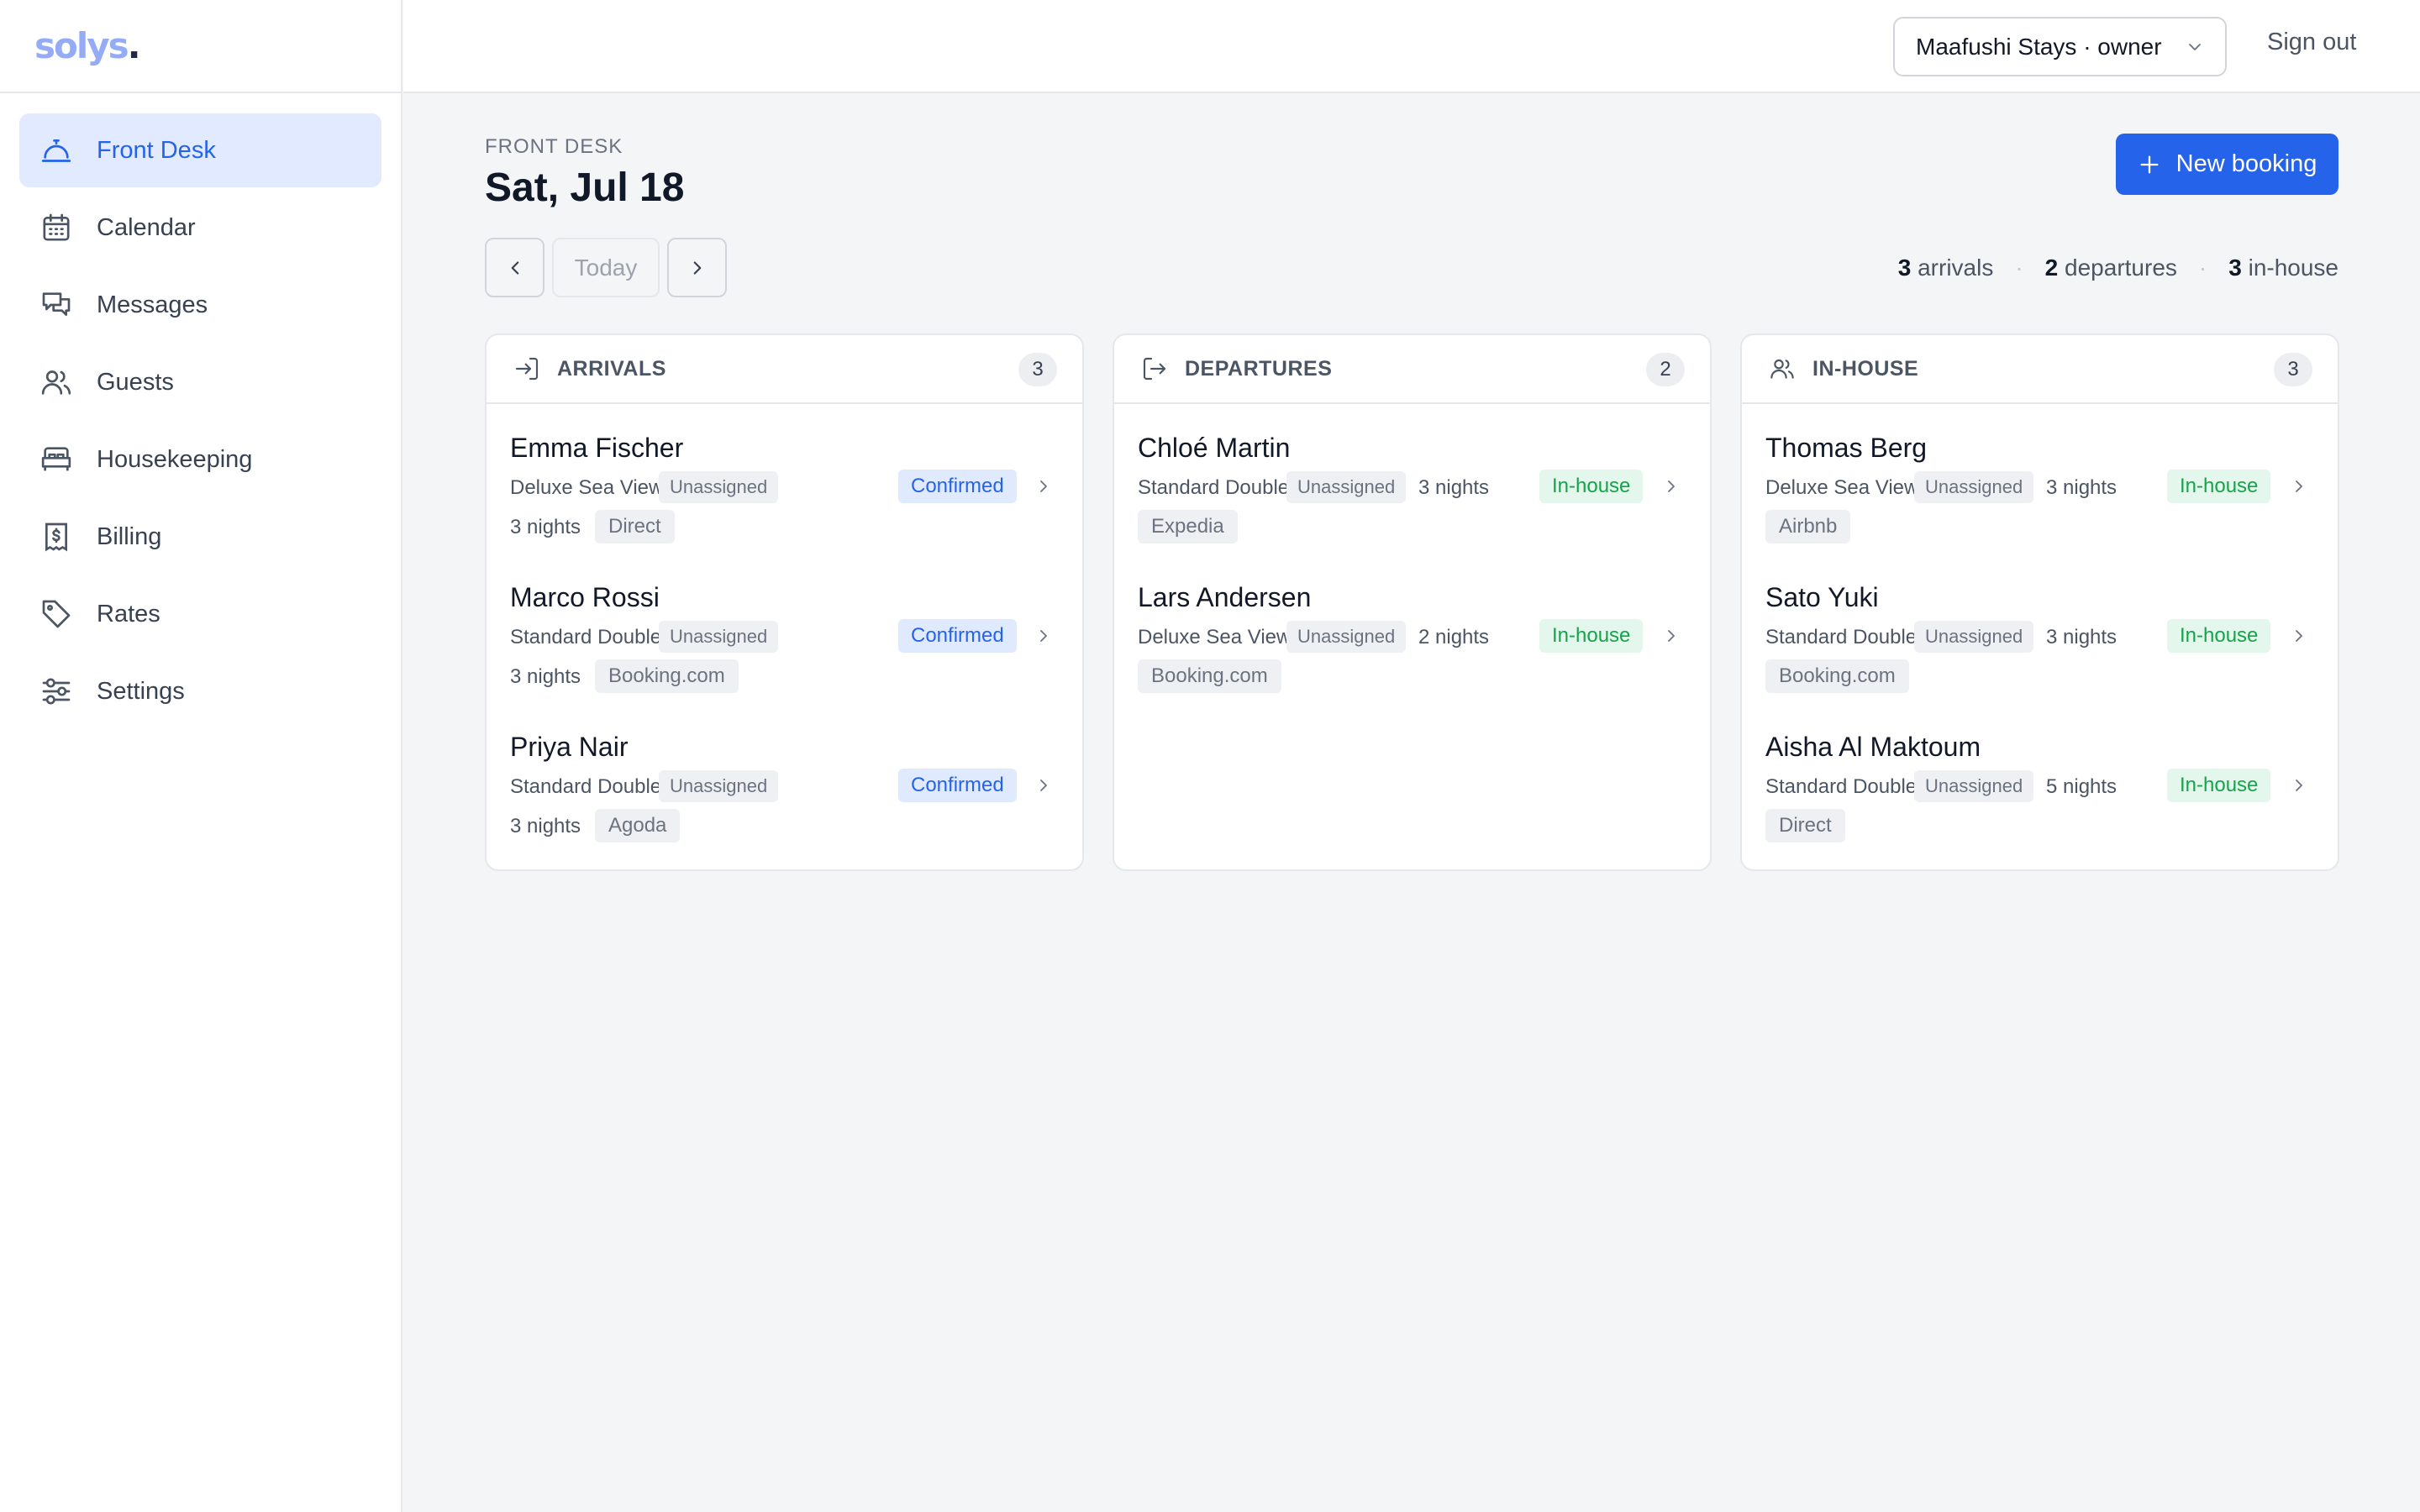 This screenshot has height=1512, width=2420. I want to click on inhouse-count: 3, so click(2235, 268).